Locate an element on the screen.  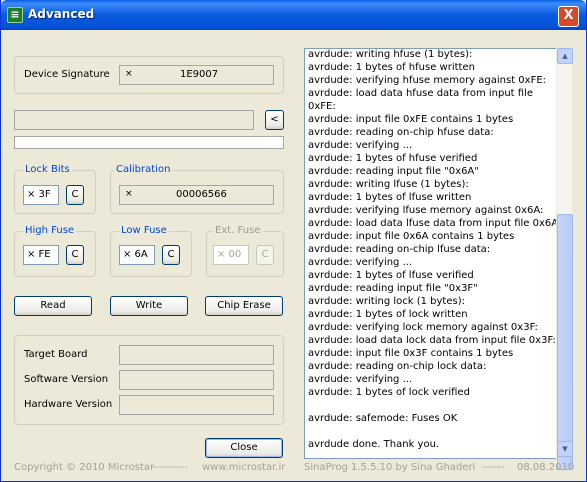
app-version-text: SinaProg 1.5.5.10 by Sina Ghaderi is located at coordinates (390, 467).